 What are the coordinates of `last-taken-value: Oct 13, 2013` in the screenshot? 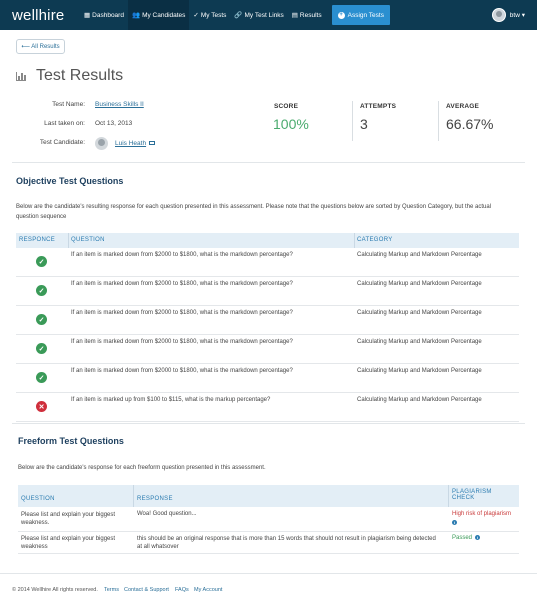 It's located at (114, 123).